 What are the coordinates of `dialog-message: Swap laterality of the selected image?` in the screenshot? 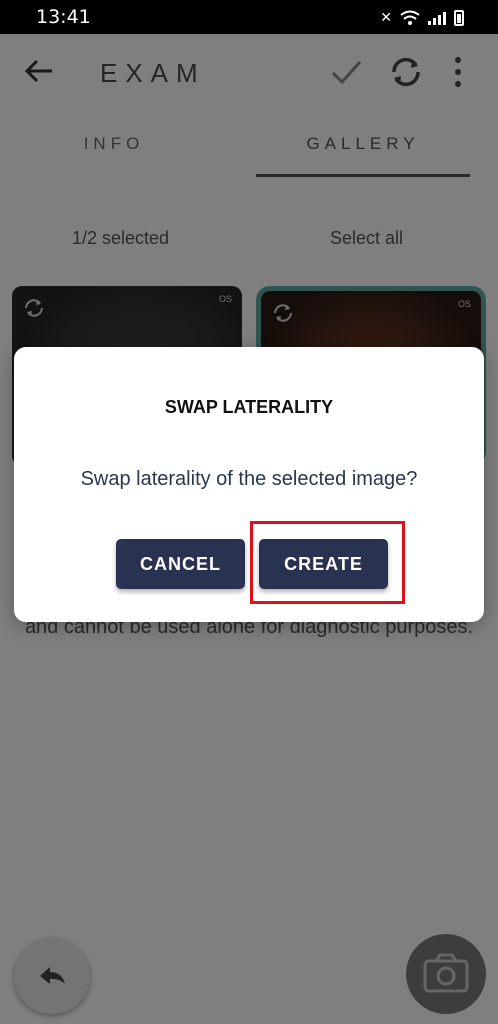 It's located at (249, 479).